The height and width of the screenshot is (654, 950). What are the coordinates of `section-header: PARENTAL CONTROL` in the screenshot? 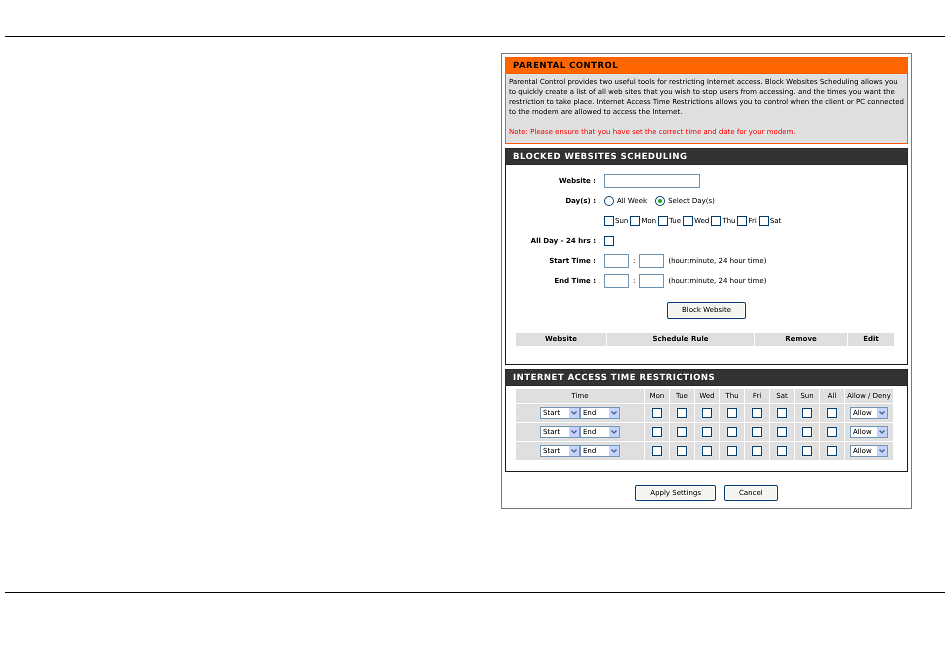 It's located at (706, 66).